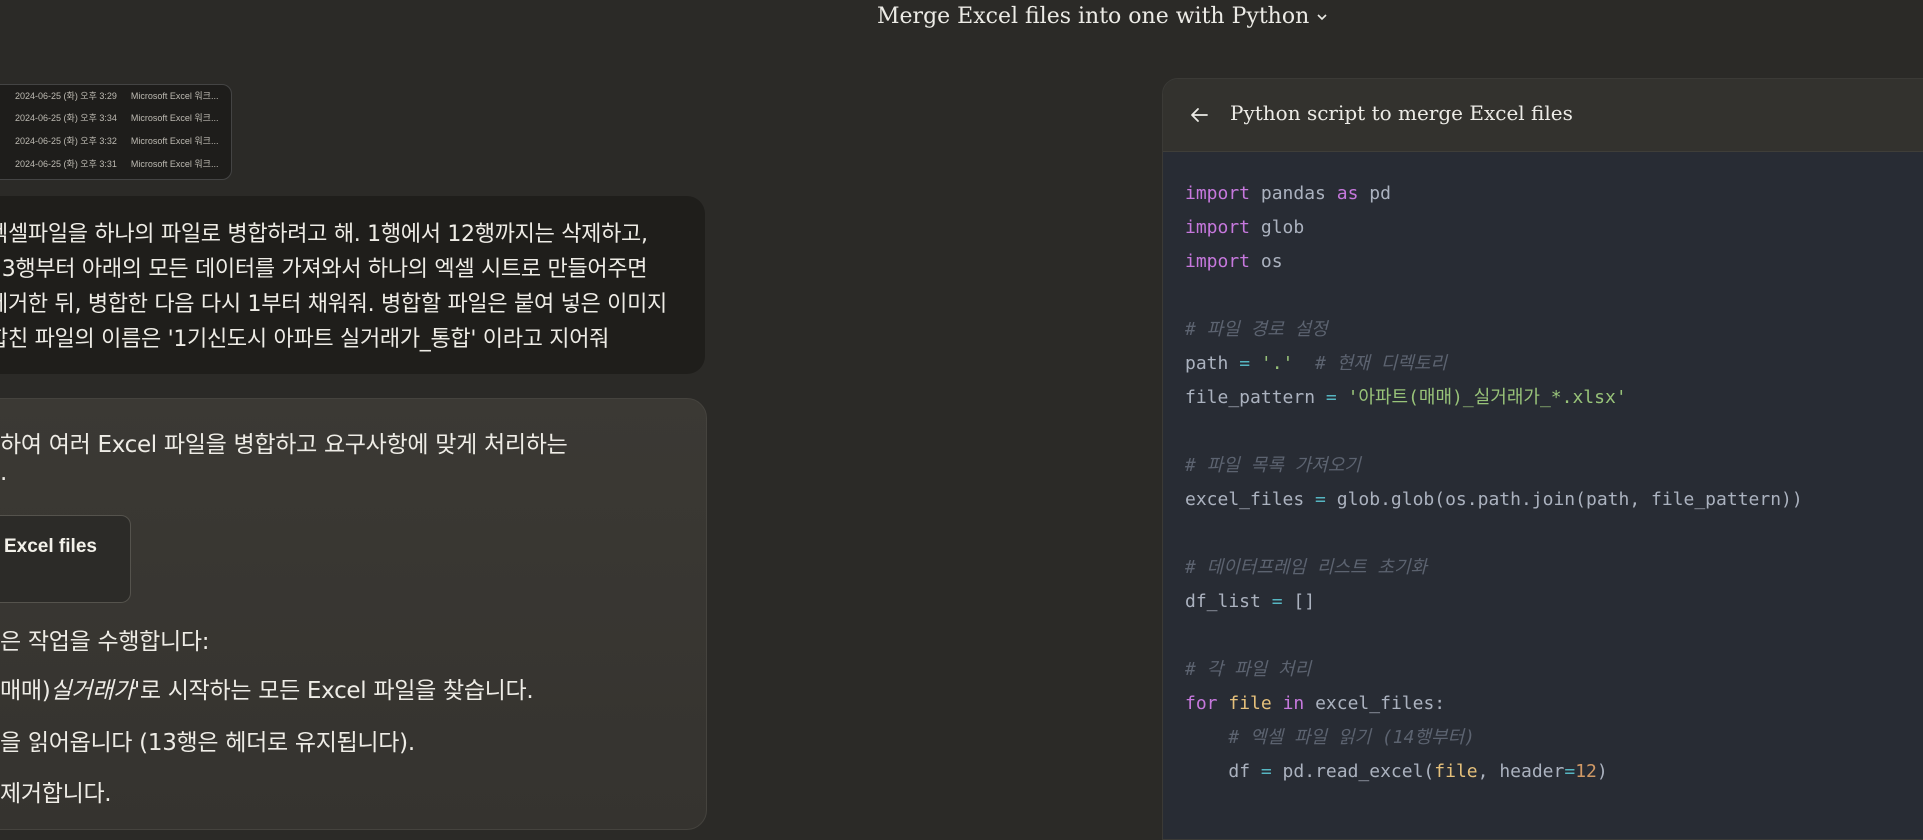  Describe the element at coordinates (1375, 703) in the screenshot. I see `code-token: excel_files:` at that location.